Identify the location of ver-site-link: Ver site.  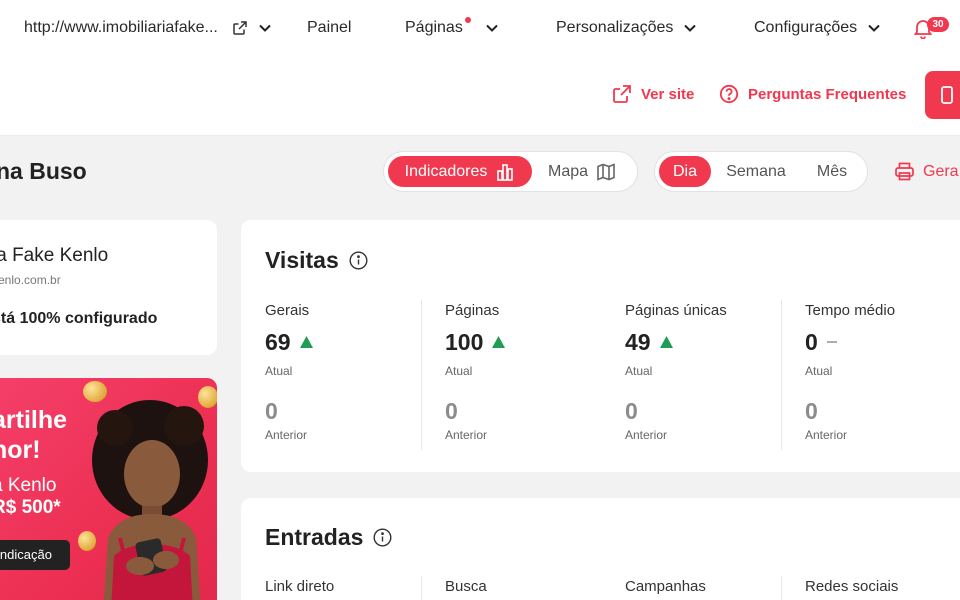
(653, 94).